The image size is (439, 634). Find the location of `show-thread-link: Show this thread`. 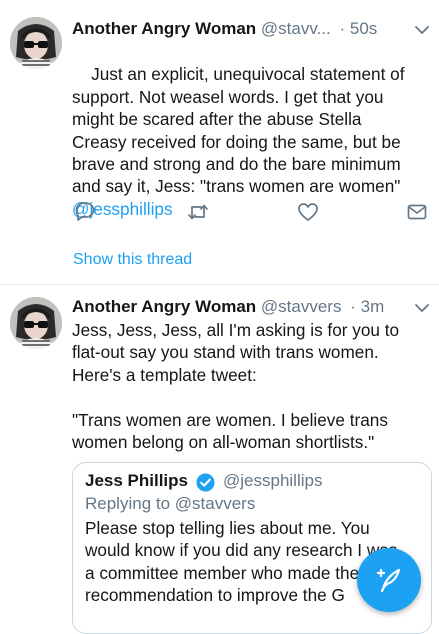

show-thread-link: Show this thread is located at coordinates (132, 260).